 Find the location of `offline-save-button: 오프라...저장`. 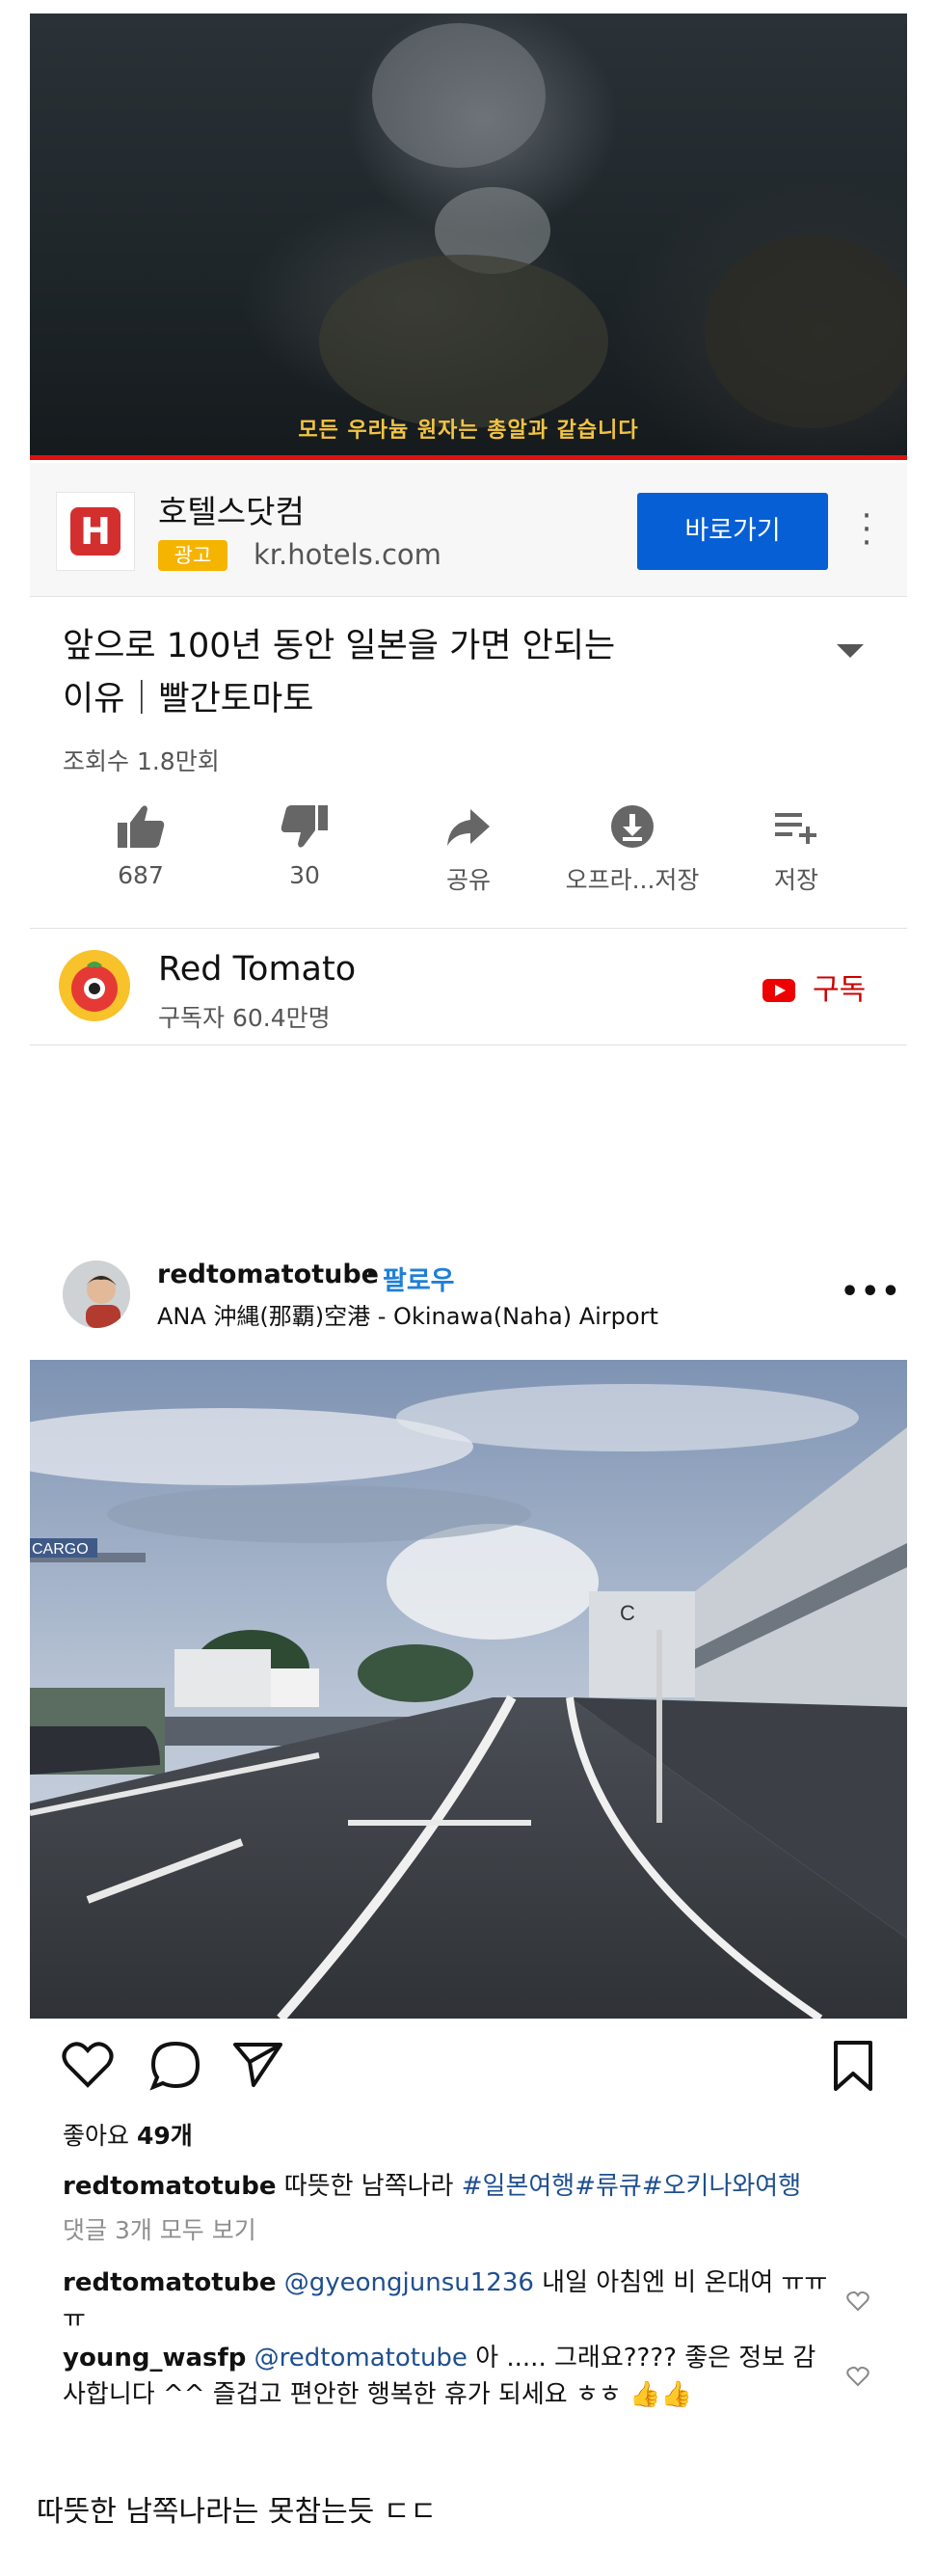

offline-save-button: 오프라...저장 is located at coordinates (632, 849).